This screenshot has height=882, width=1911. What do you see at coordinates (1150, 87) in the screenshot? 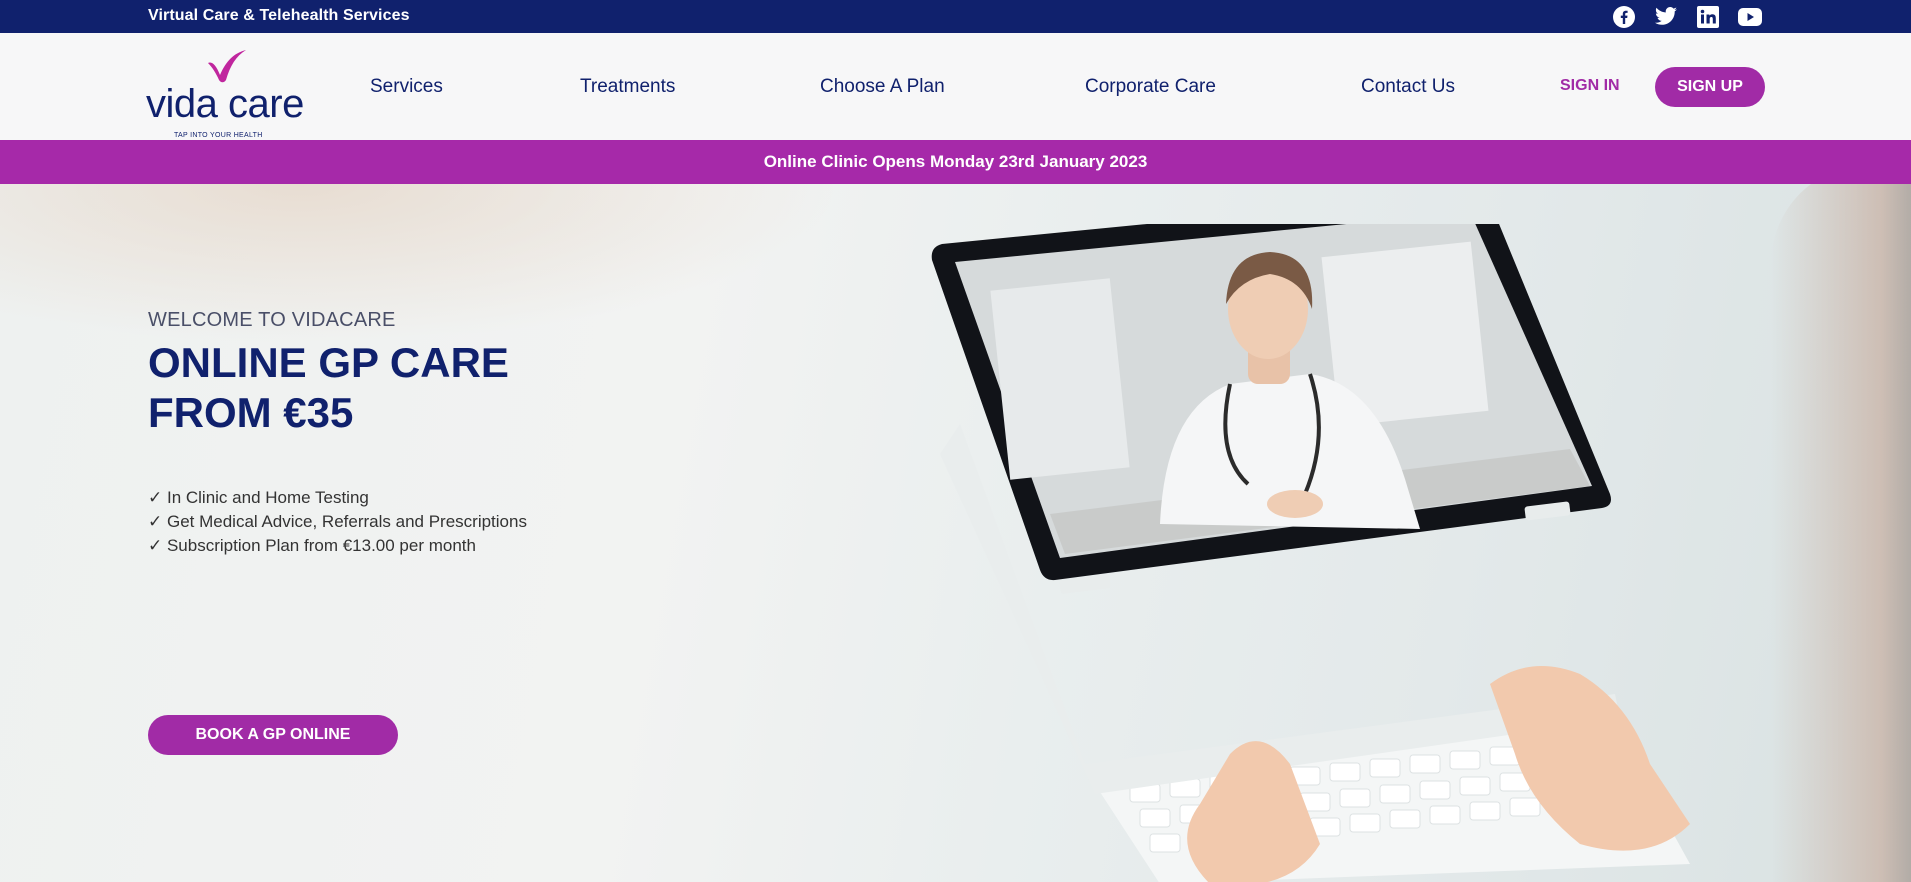
I see `nav-corporate-care: Corporate Care` at bounding box center [1150, 87].